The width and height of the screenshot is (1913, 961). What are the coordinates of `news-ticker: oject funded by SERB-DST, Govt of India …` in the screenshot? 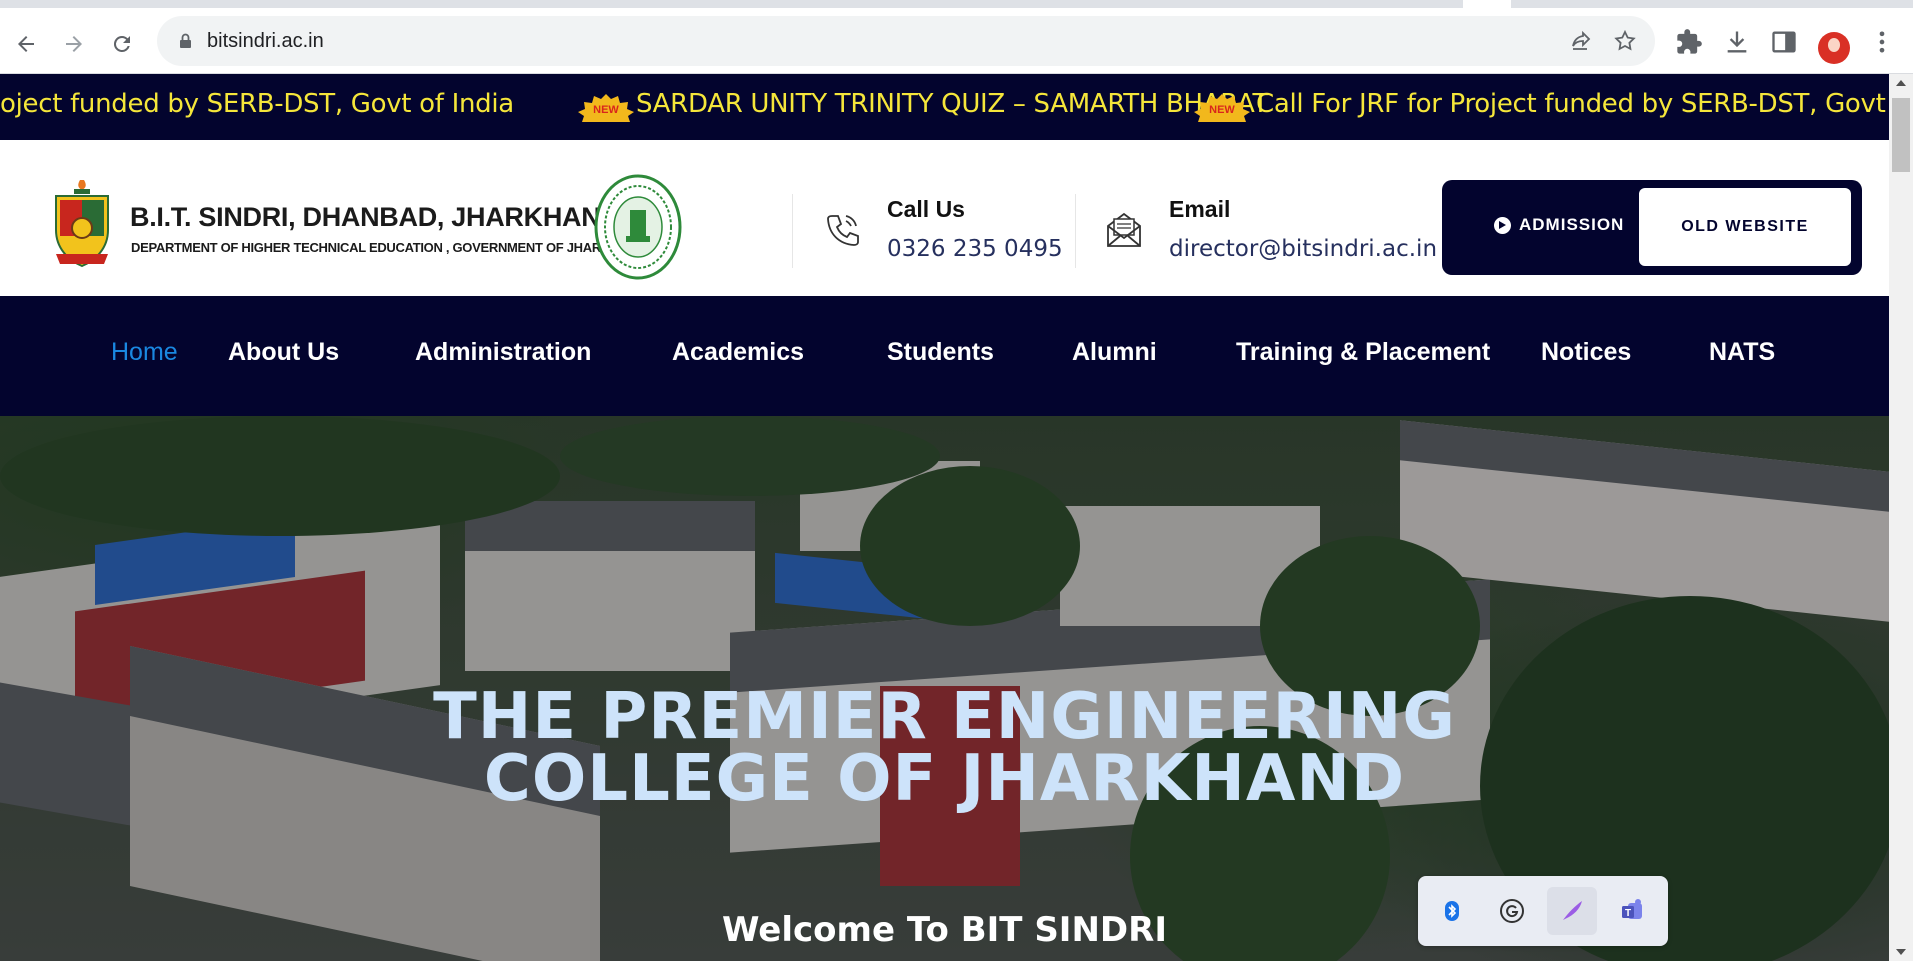 It's located at (944, 107).